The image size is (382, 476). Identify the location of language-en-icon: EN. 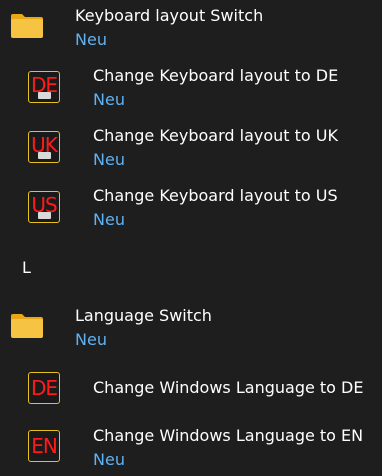
(44, 446).